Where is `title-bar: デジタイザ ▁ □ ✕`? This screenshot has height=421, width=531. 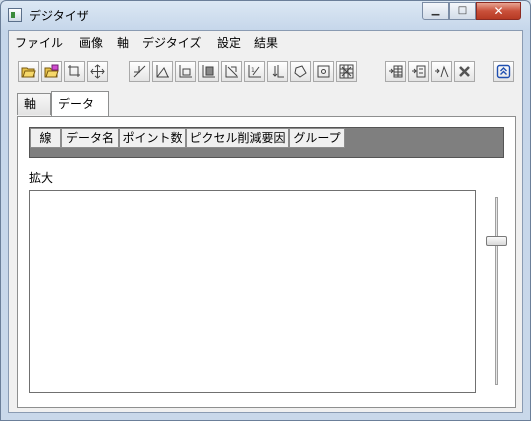 title-bar: デジタイザ ▁ □ ✕ is located at coordinates (265, 15).